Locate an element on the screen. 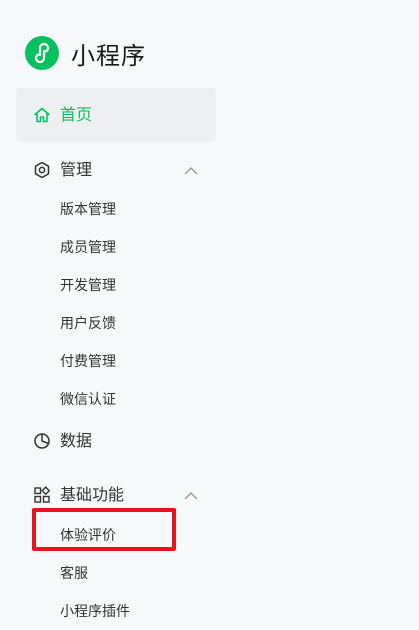 The image size is (419, 630). sidebar-subitem-payment-management: 付费管理 is located at coordinates (88, 362).